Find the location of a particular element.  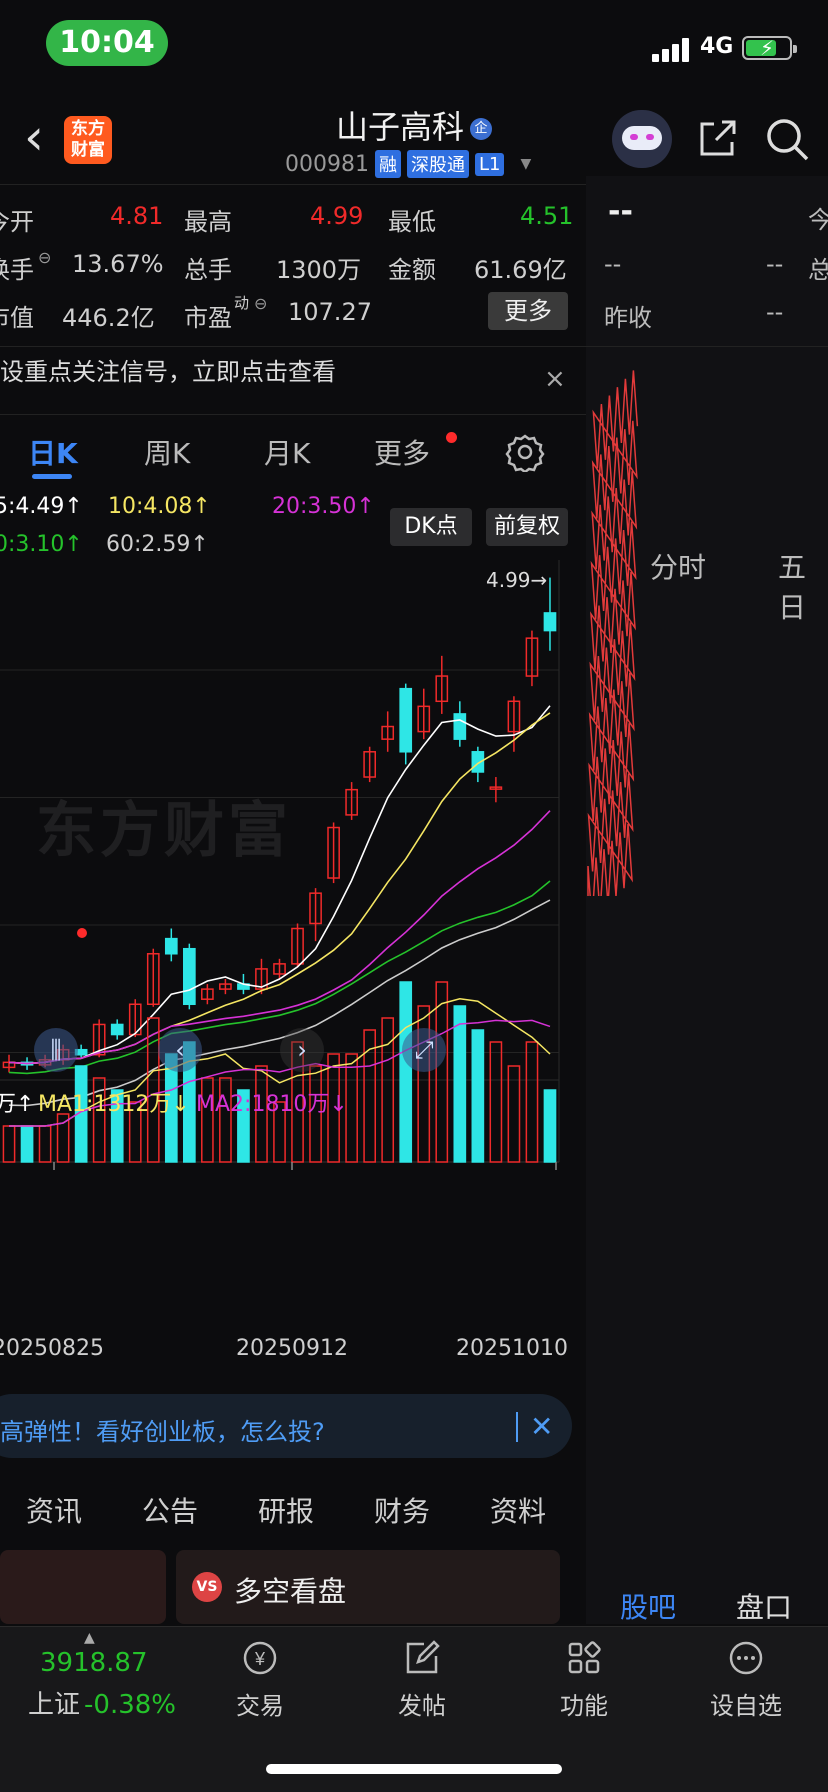

index-label: 上证 -0.38% is located at coordinates (102, 1702).